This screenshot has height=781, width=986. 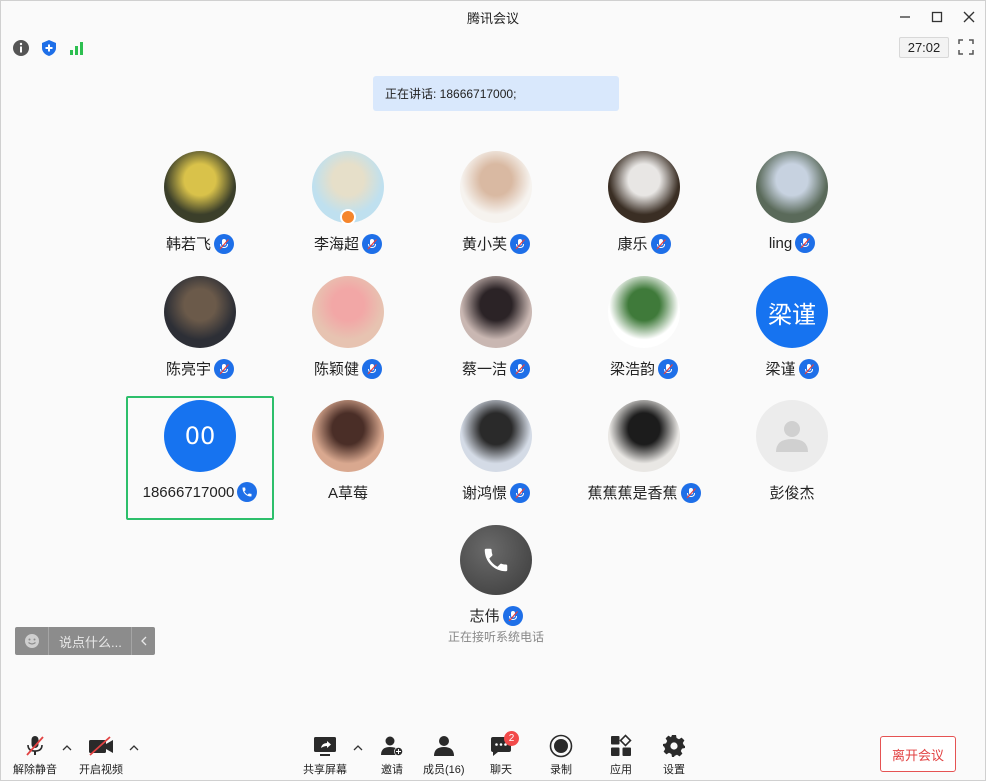 What do you see at coordinates (200, 368) in the screenshot?
I see `participant-name-row: 陈亮宇` at bounding box center [200, 368].